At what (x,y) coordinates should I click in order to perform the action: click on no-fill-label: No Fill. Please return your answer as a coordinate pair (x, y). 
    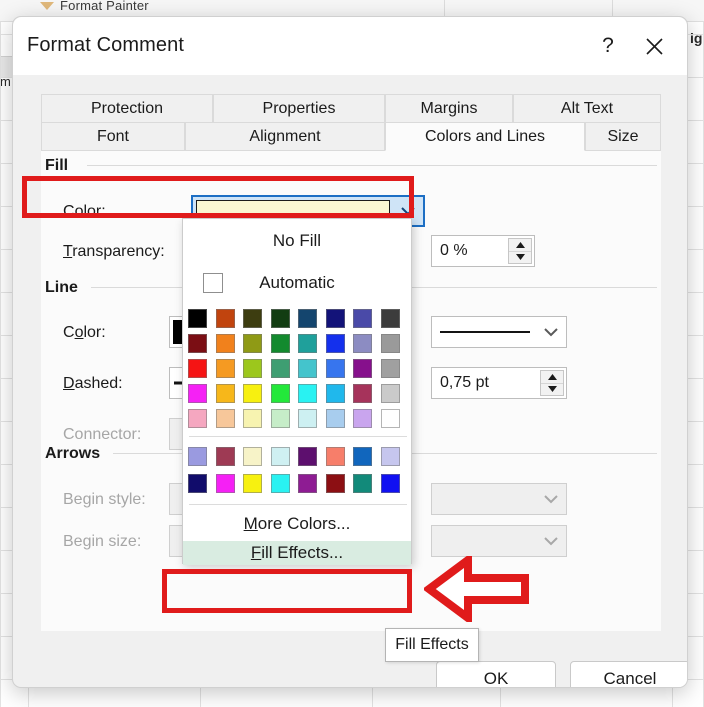
    Looking at the image, I should click on (297, 240).